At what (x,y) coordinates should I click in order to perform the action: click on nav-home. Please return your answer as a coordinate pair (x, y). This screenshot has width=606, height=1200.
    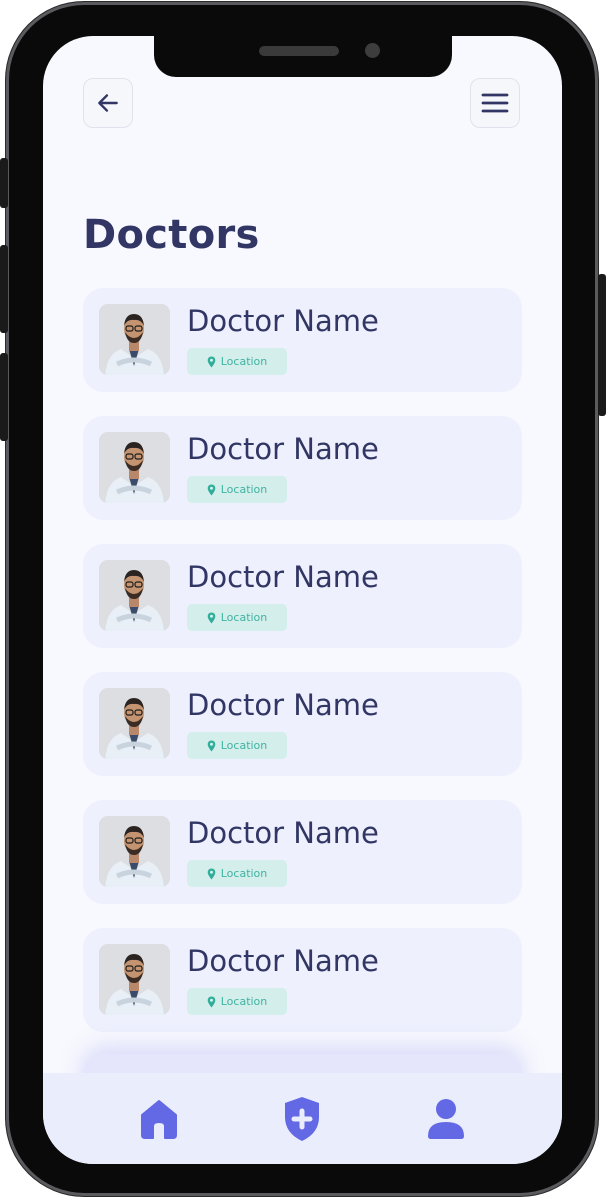
    Looking at the image, I should click on (159, 1119).